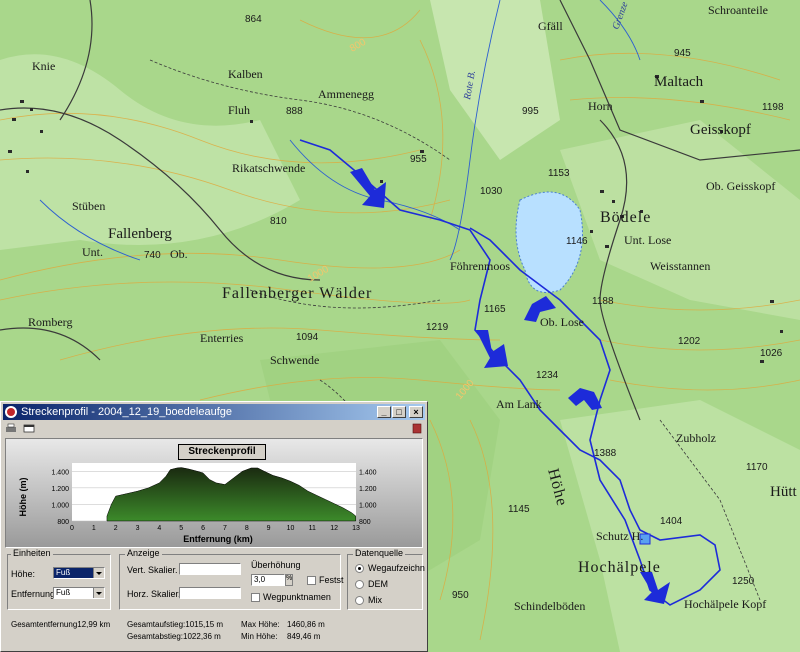 Image resolution: width=800 pixels, height=652 pixels. Describe the element at coordinates (222, 452) in the screenshot. I see `chart-title: Streckenprofil` at that location.